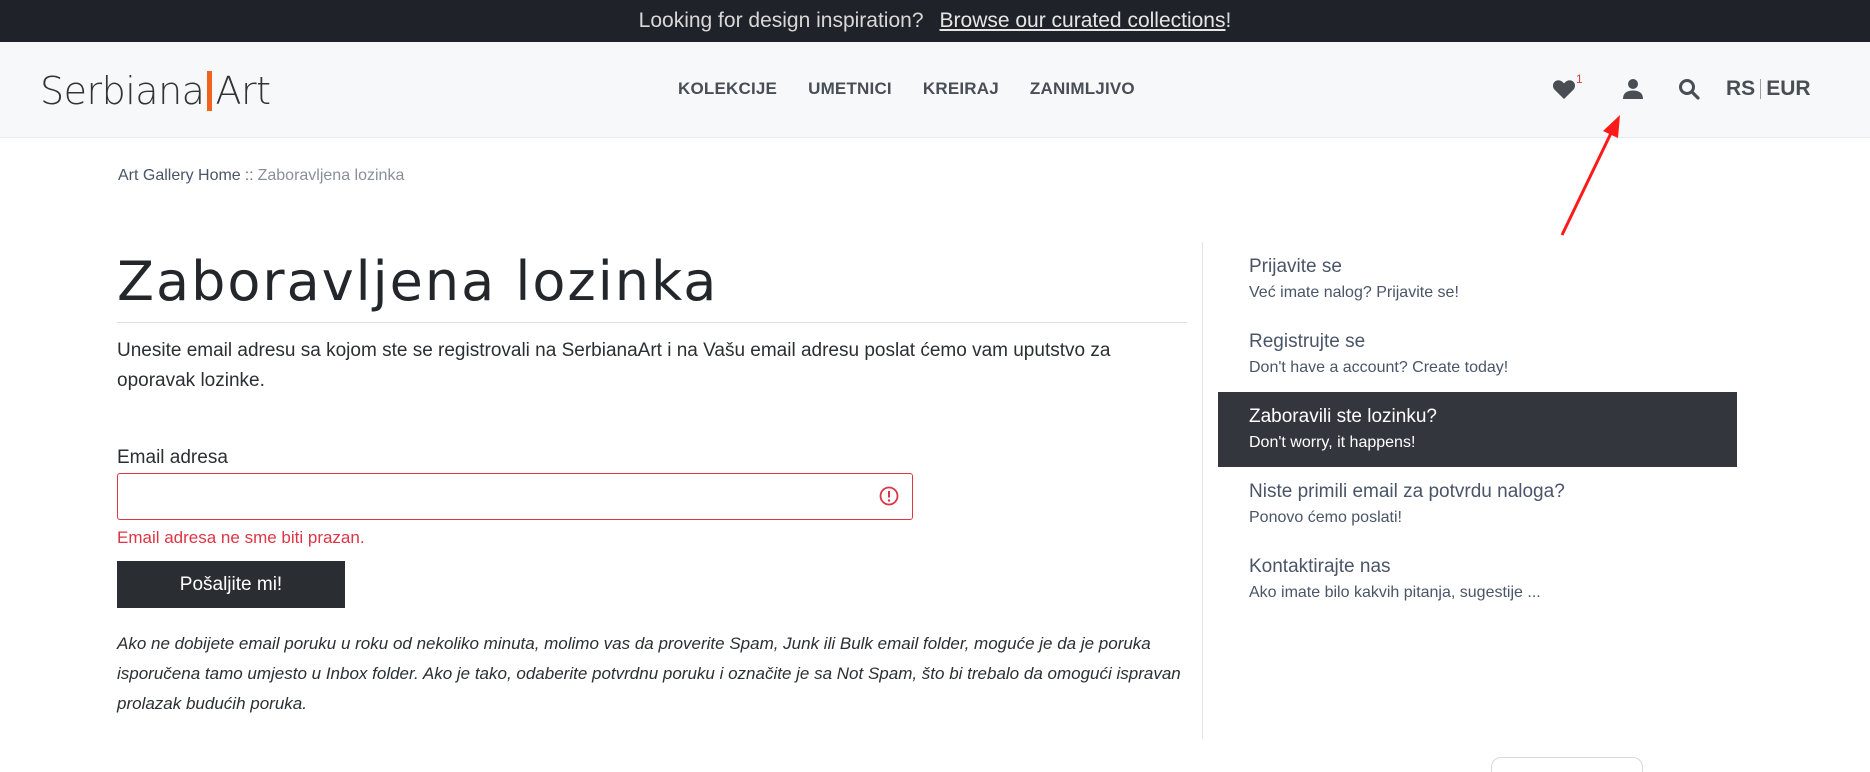  Describe the element at coordinates (515, 496) in the screenshot. I see `email-input` at that location.